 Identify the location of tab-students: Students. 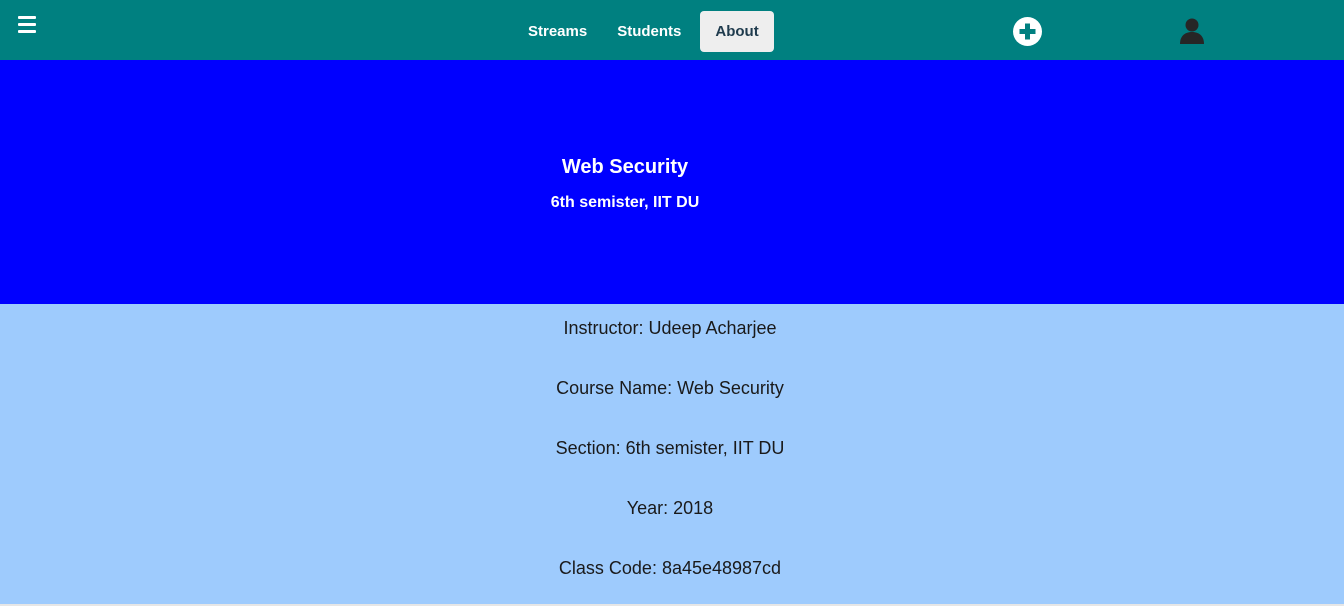
(649, 31).